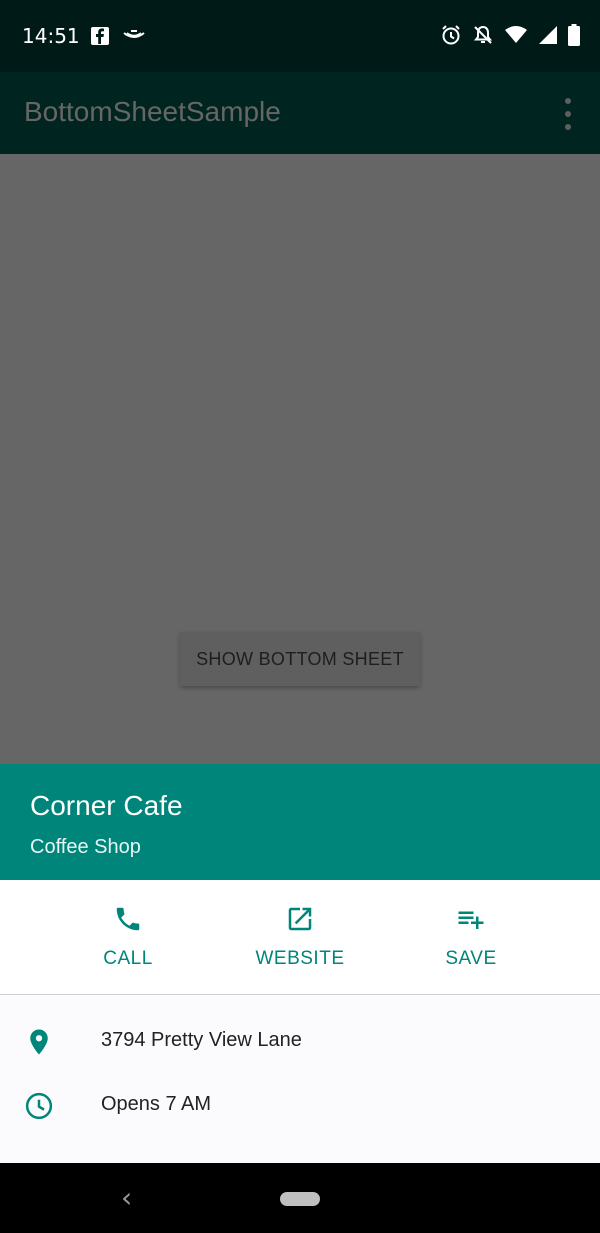 The image size is (600, 1233). I want to click on save-label: SAVE, so click(471, 958).